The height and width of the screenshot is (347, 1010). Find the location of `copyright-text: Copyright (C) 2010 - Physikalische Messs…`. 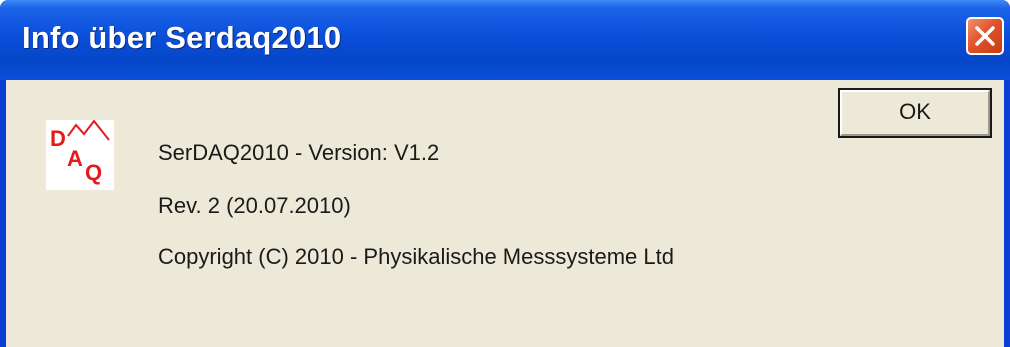

copyright-text: Copyright (C) 2010 - Physikalische Messs… is located at coordinates (416, 256).